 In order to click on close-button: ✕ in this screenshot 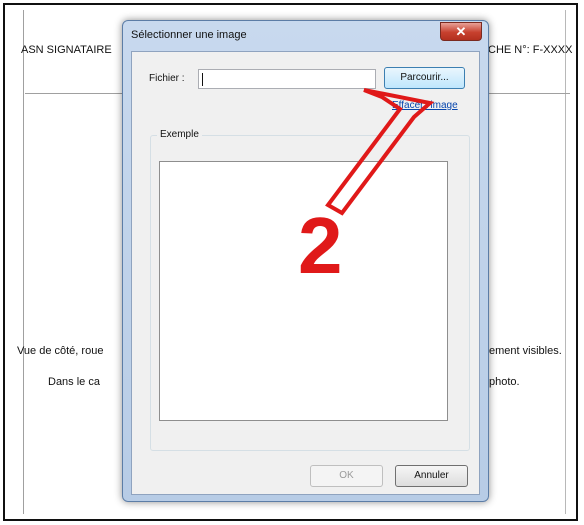, I will do `click(461, 31)`.